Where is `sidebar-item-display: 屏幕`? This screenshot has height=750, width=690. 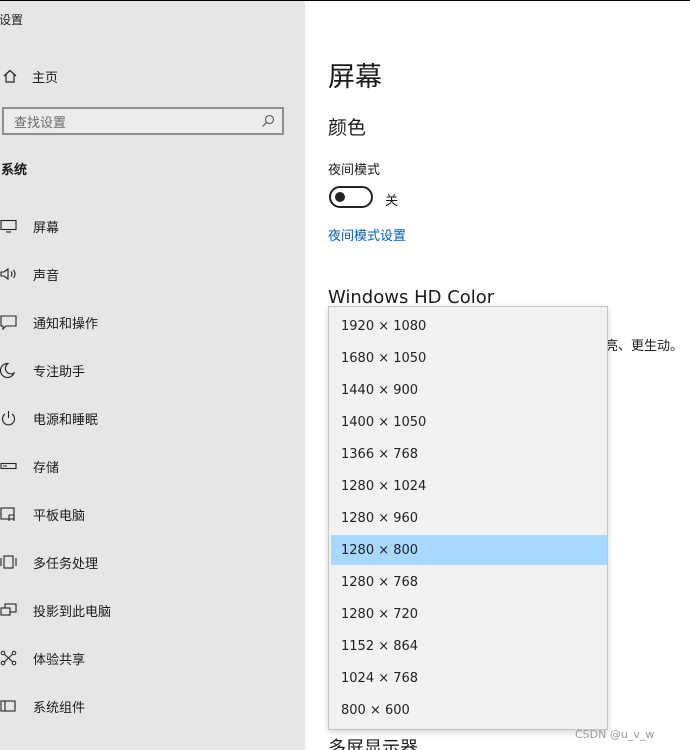 sidebar-item-display: 屏幕 is located at coordinates (150, 226).